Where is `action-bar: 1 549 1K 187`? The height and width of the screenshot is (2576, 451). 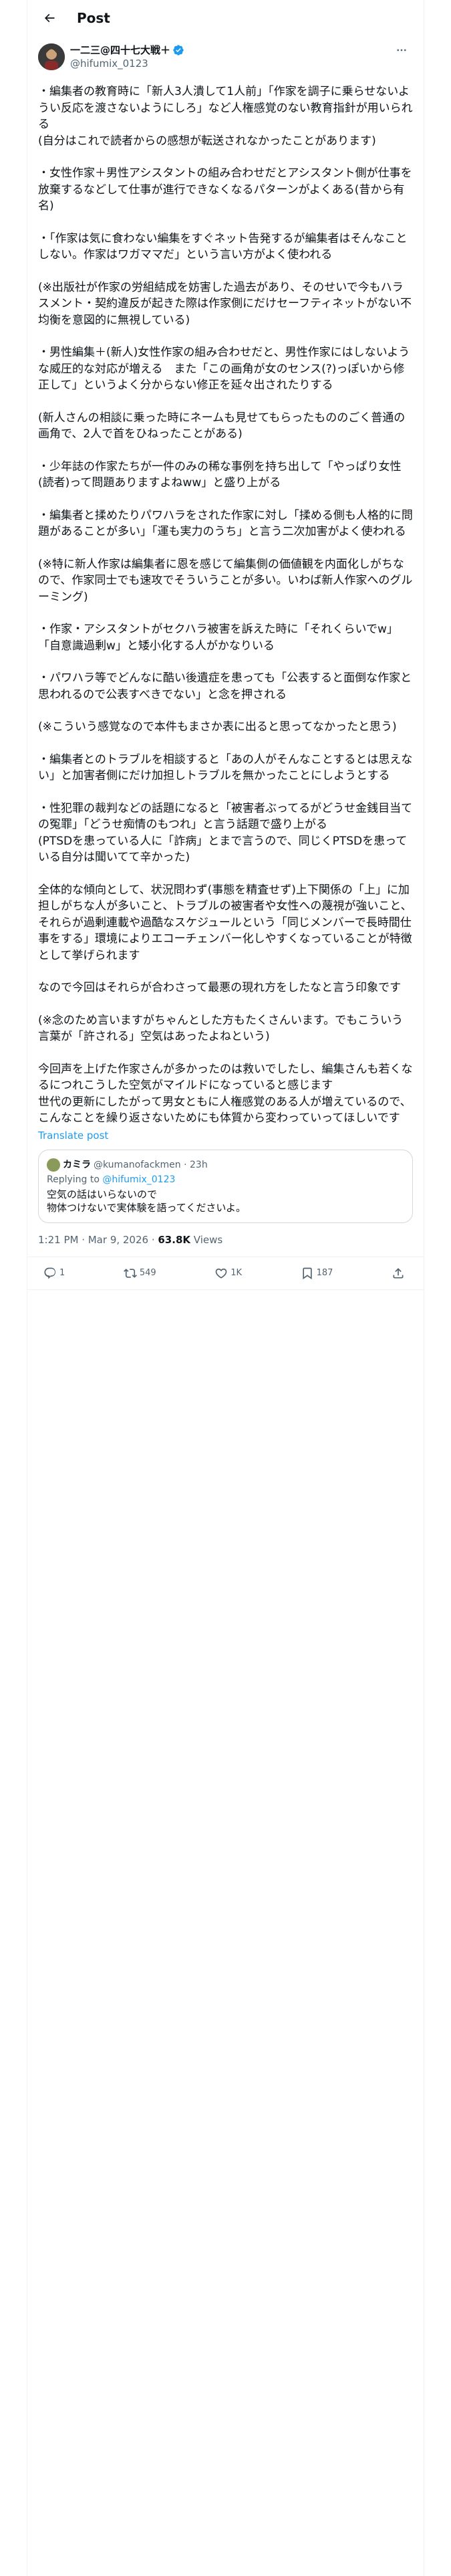
action-bar: 1 549 1K 187 is located at coordinates (225, 1273).